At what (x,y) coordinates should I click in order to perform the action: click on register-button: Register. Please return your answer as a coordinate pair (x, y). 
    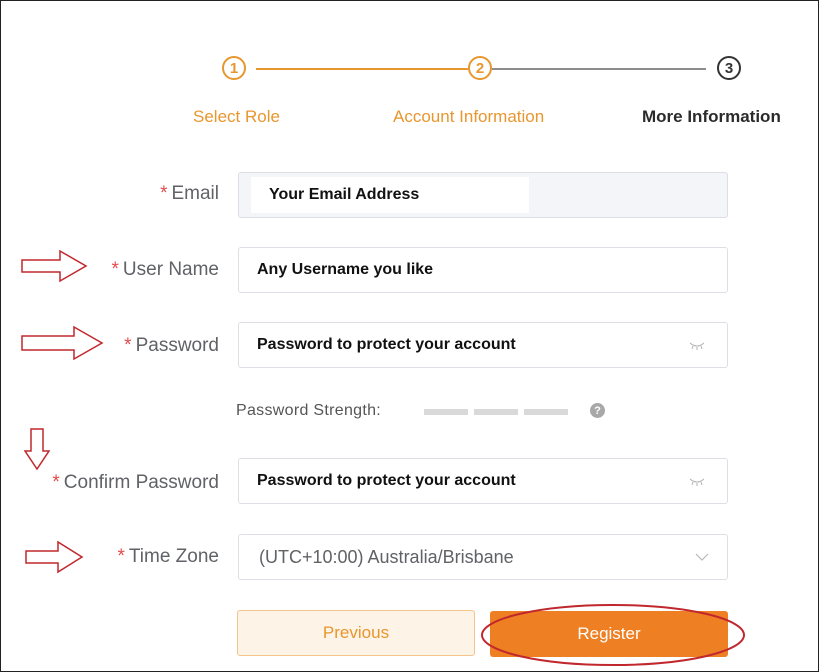
    Looking at the image, I should click on (609, 634).